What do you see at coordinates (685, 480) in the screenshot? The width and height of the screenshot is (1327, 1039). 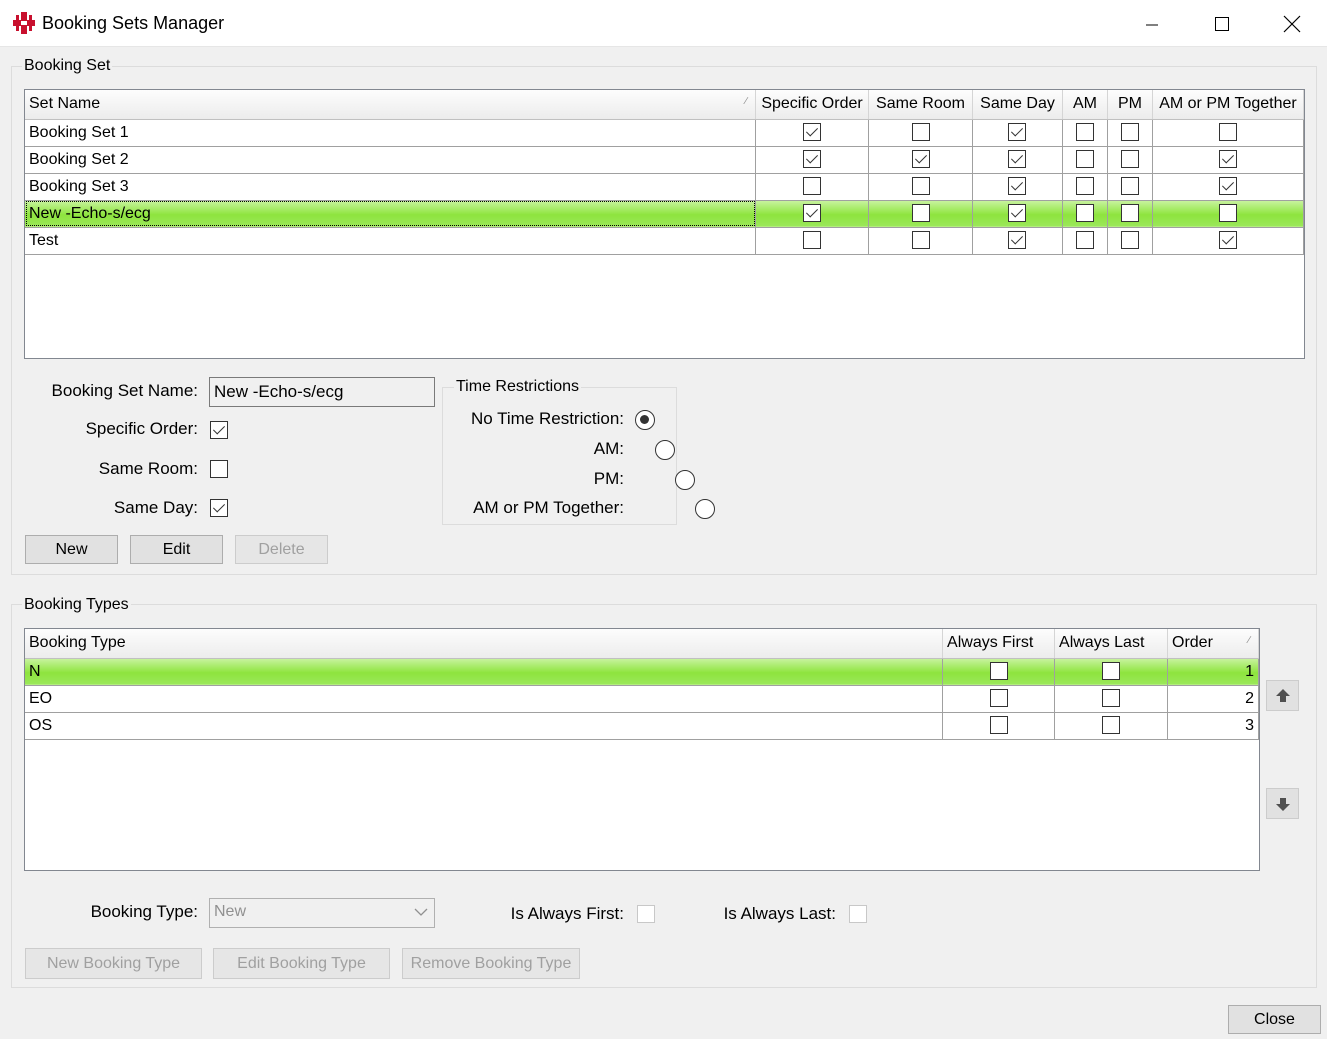 I see `pm-radio` at bounding box center [685, 480].